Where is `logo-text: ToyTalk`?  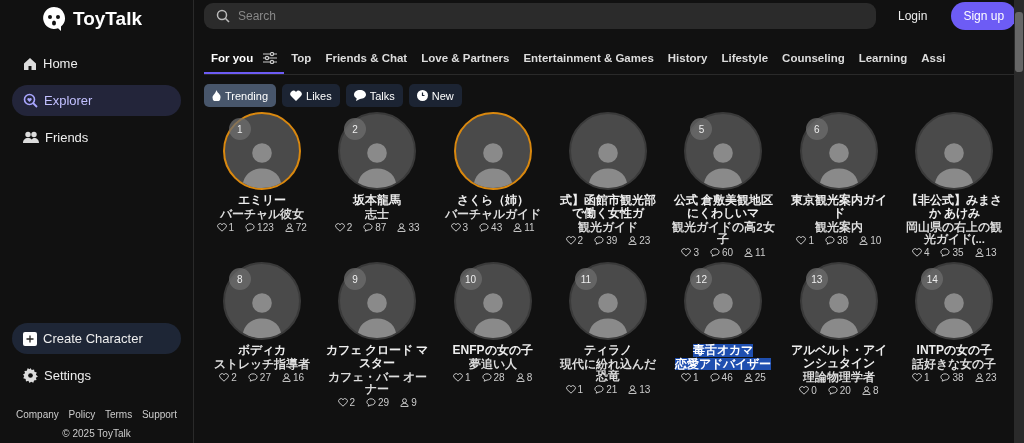
logo-text: ToyTalk is located at coordinates (107, 19).